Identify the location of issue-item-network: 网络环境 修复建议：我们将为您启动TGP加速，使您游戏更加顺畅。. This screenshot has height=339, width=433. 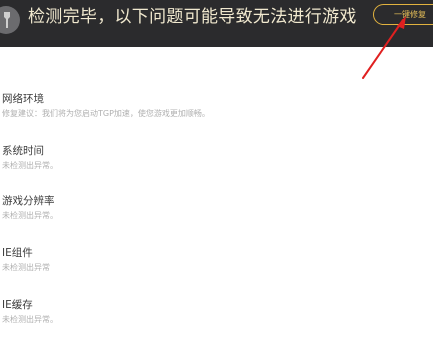
(217, 106).